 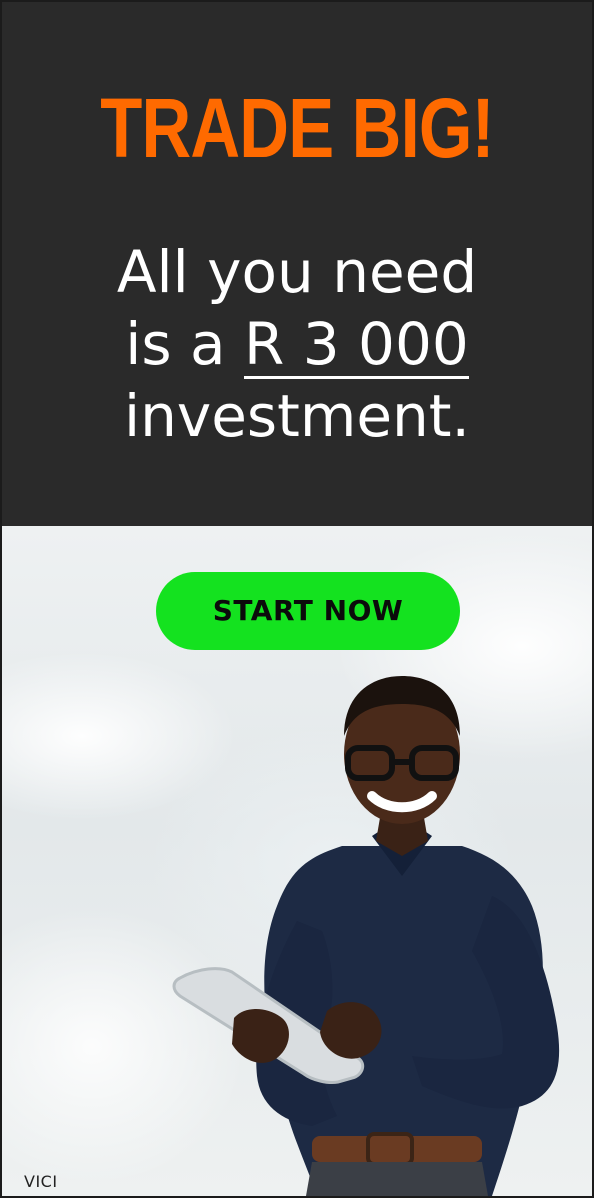 What do you see at coordinates (297, 416) in the screenshot?
I see `copy-line-3: investment.` at bounding box center [297, 416].